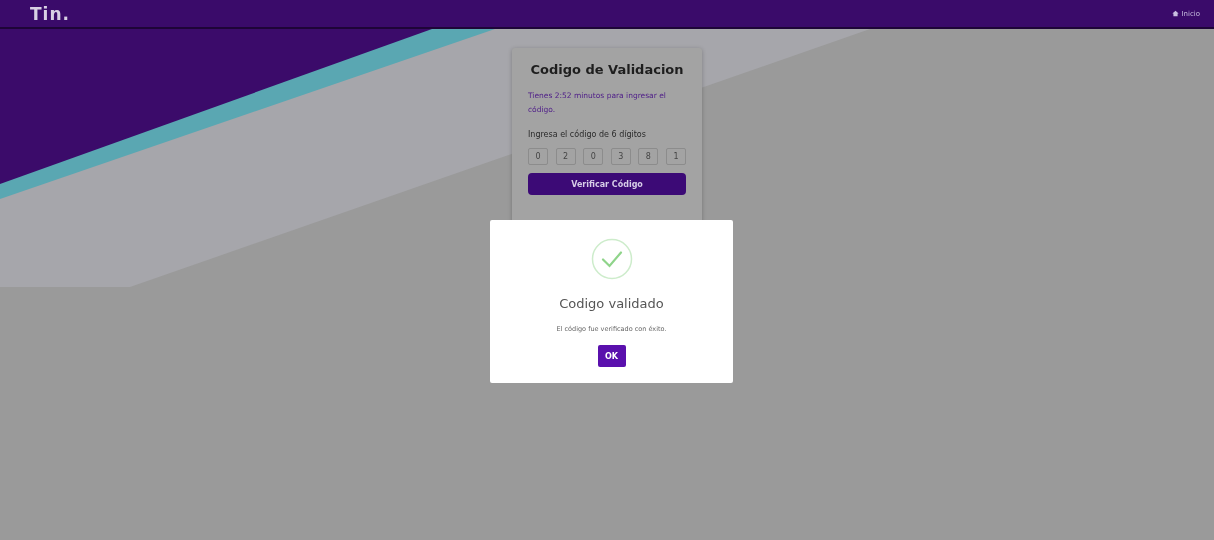  I want to click on home-icon, so click(1176, 13).